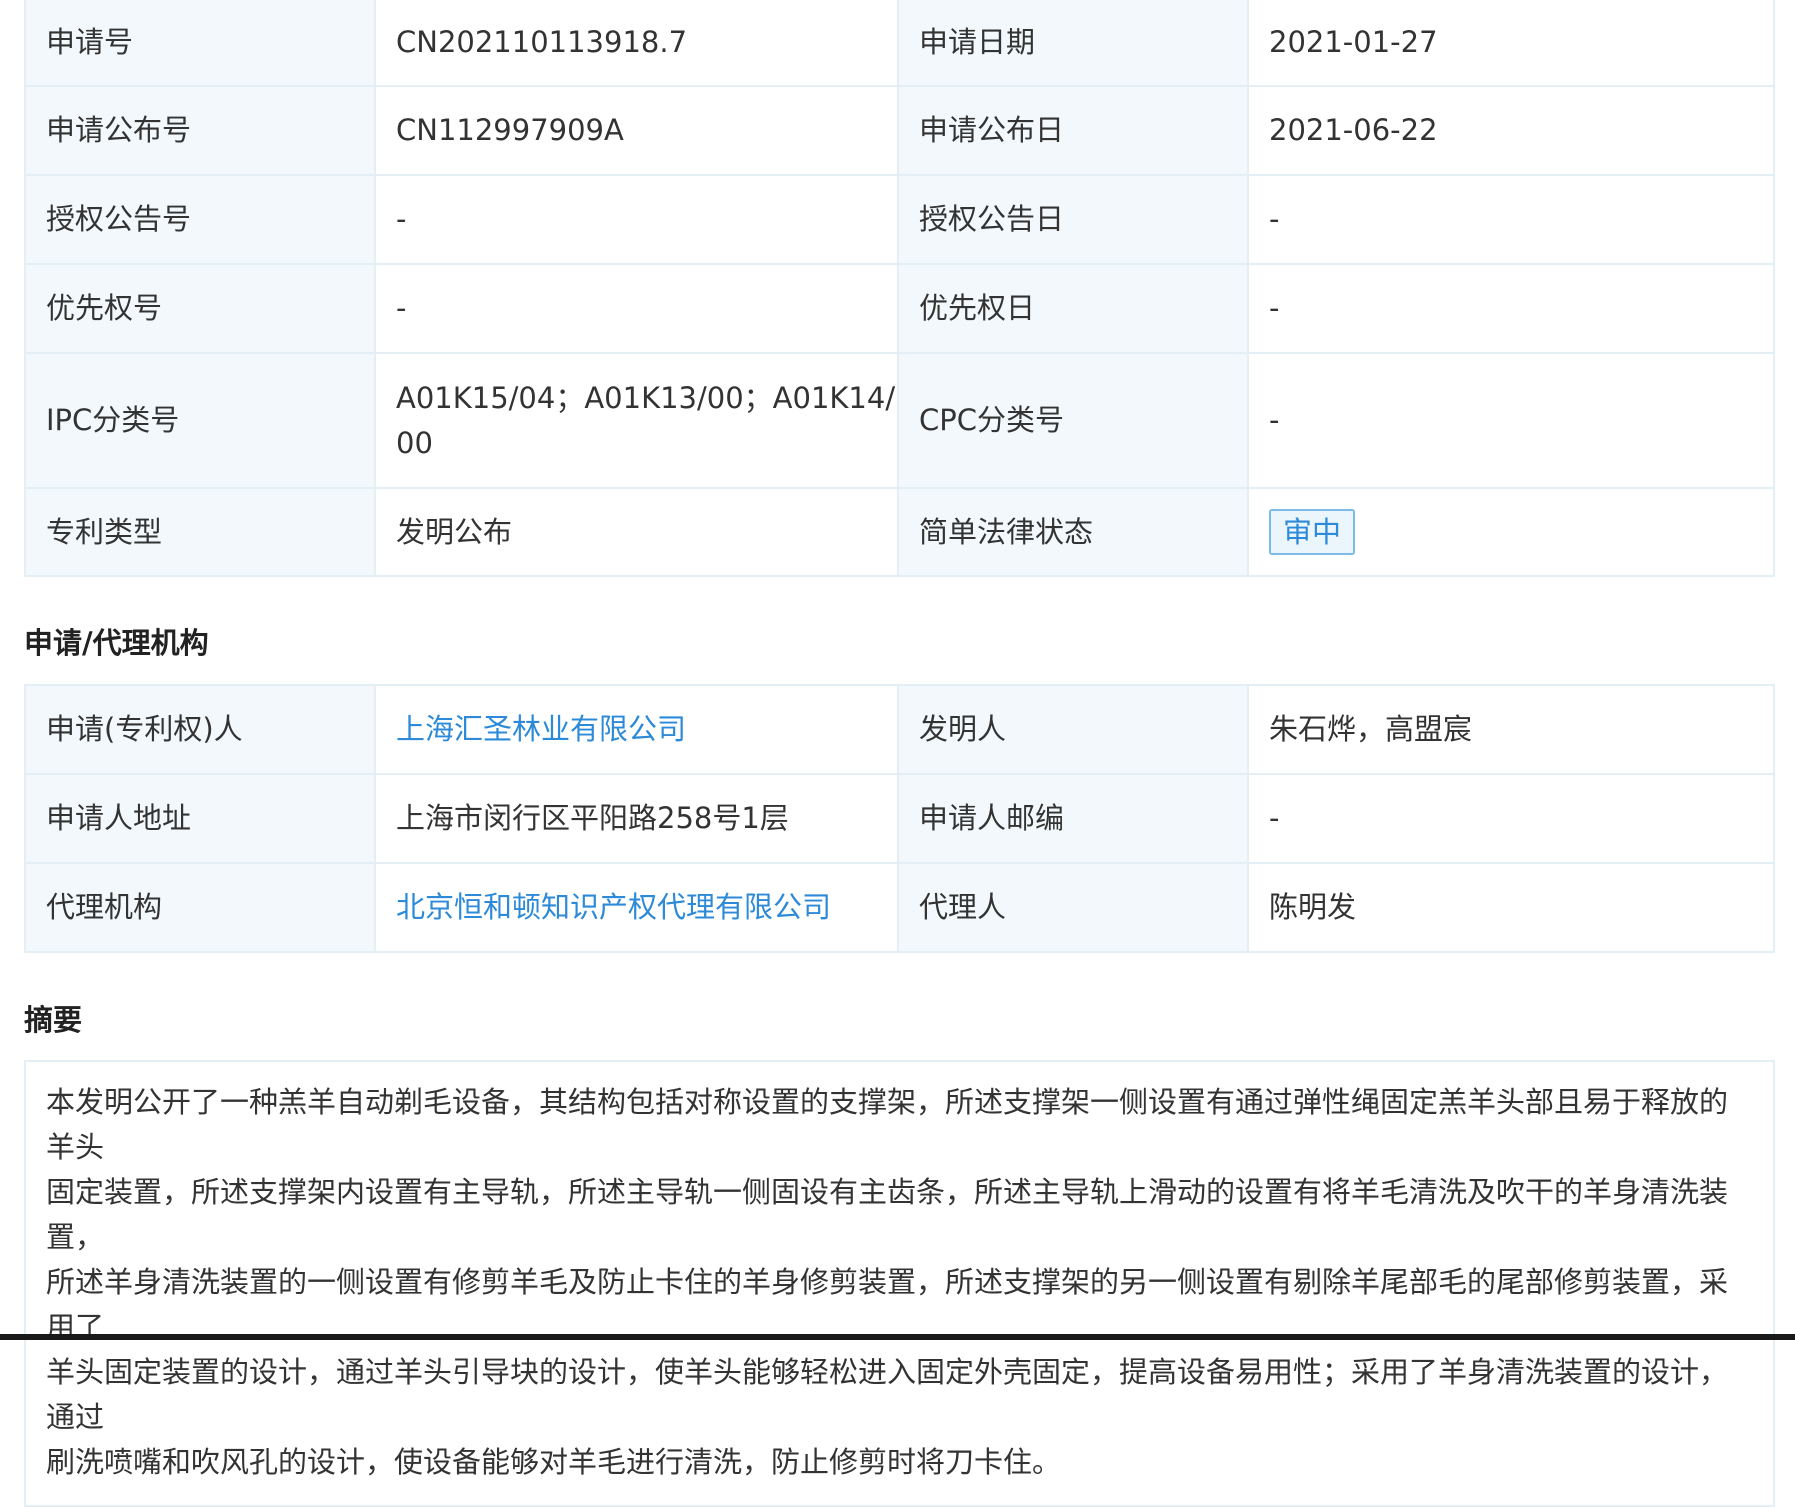  I want to click on agency-cell: 北京恒和顿知识产权代理有限公司, so click(636, 907).